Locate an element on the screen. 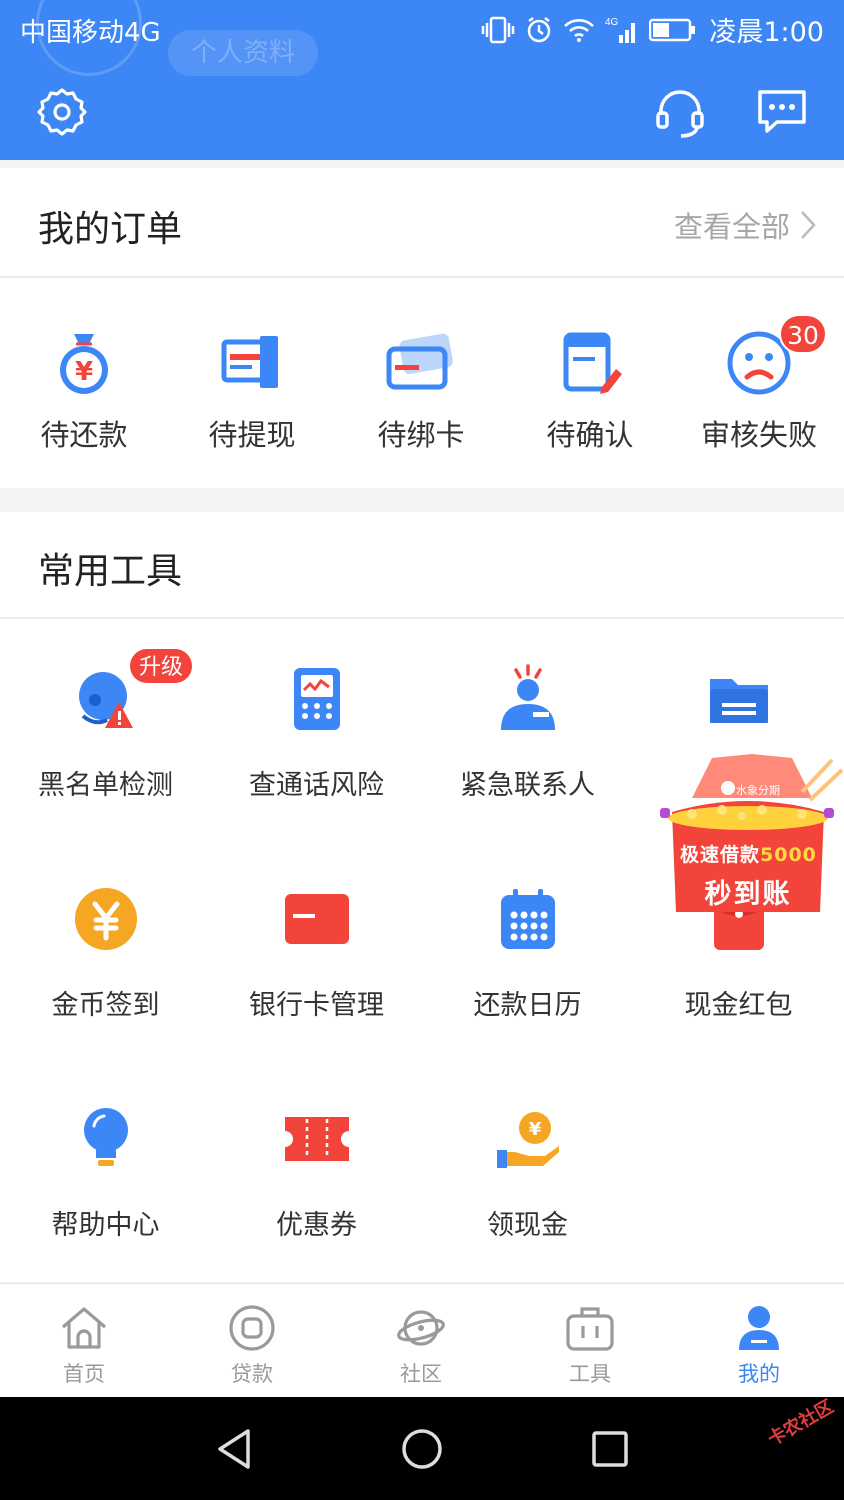  clock-time: 凌晨1:00 is located at coordinates (766, 32).